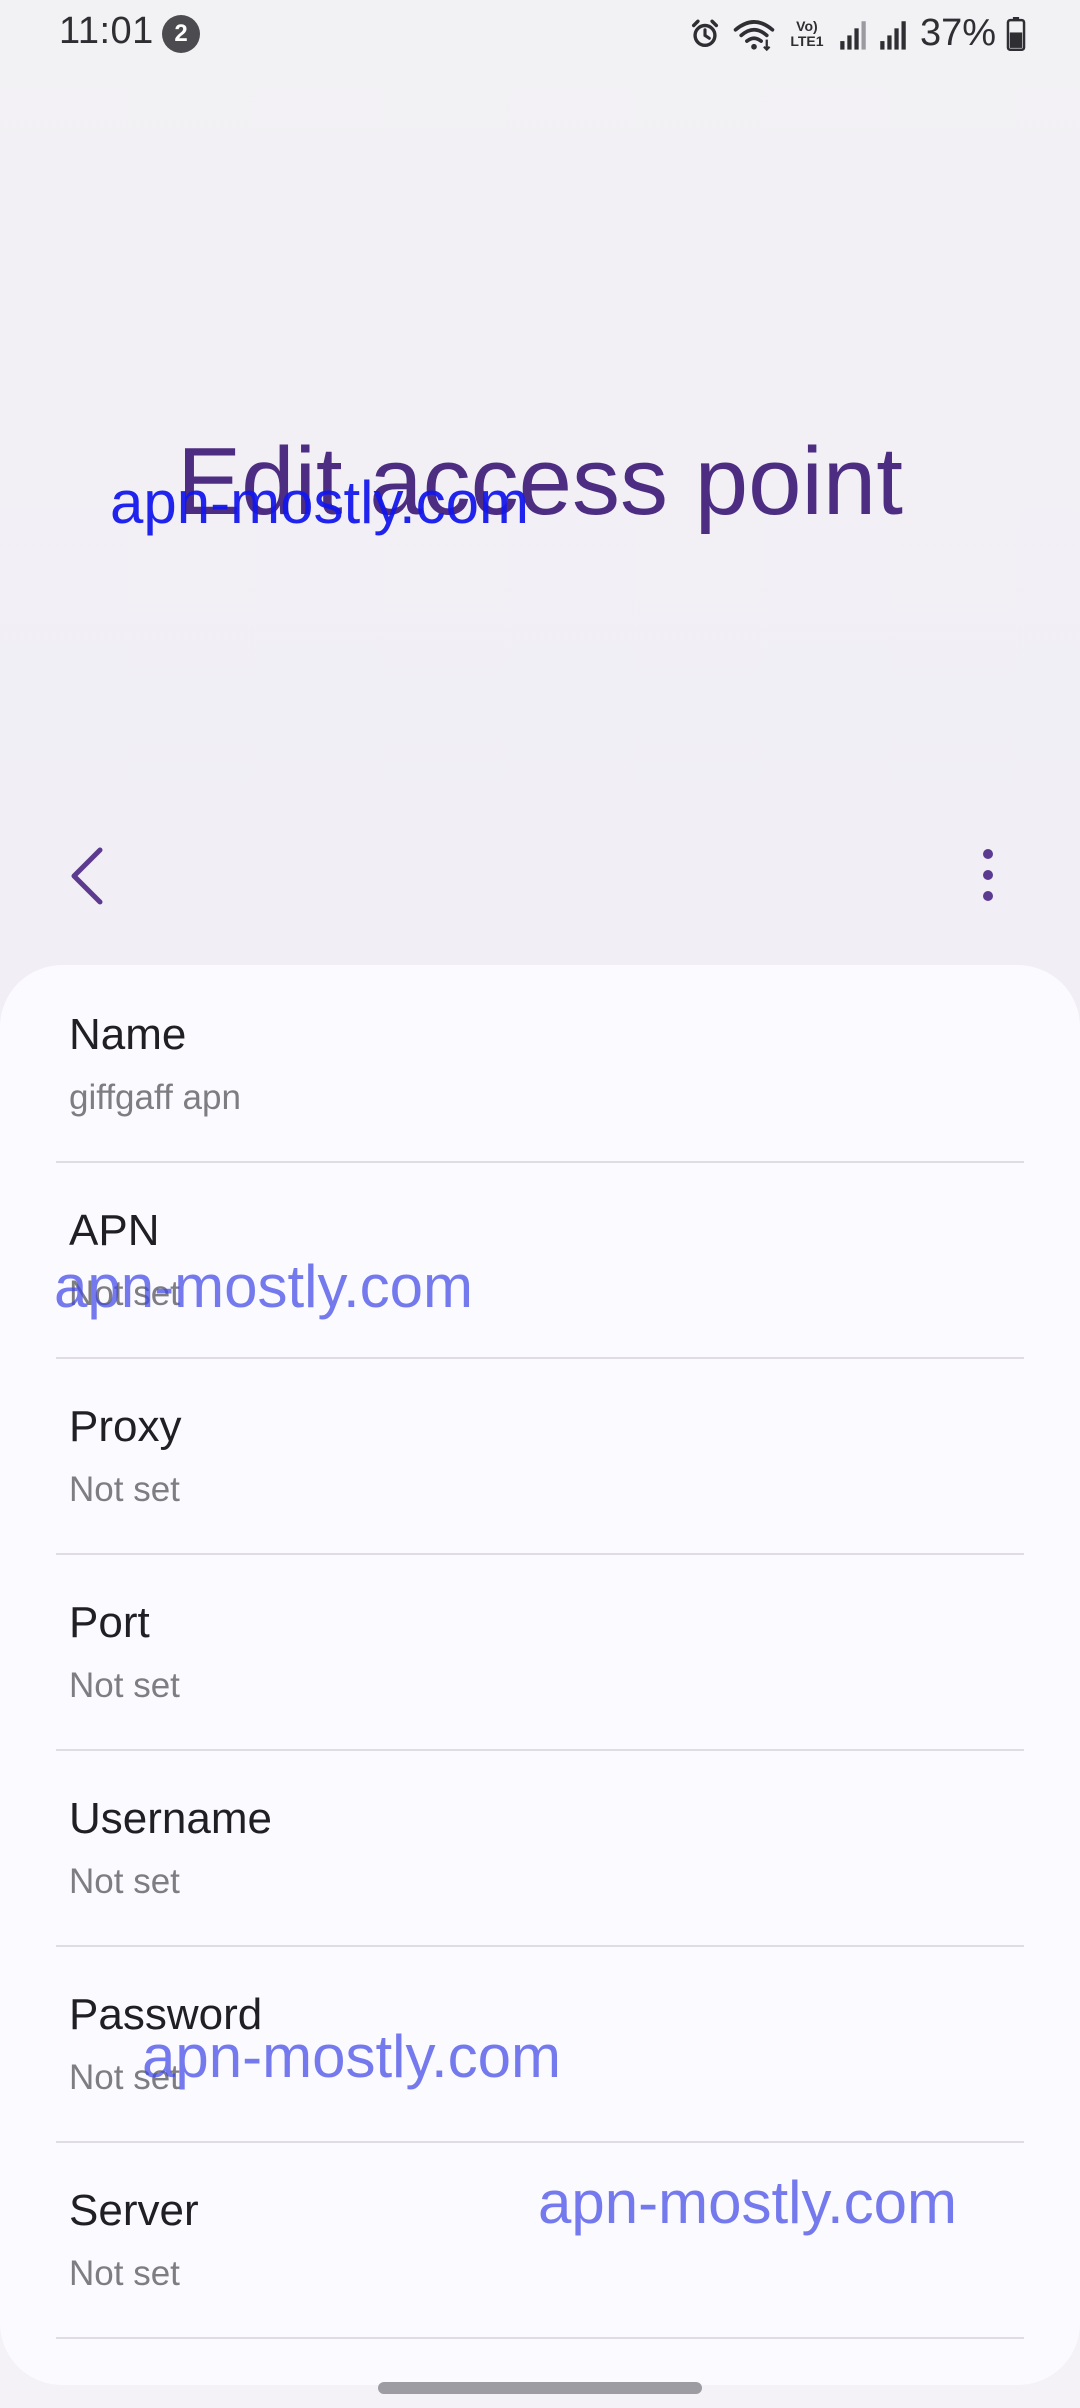  What do you see at coordinates (540, 1652) in the screenshot?
I see `setting-item-port: Port Not set` at bounding box center [540, 1652].